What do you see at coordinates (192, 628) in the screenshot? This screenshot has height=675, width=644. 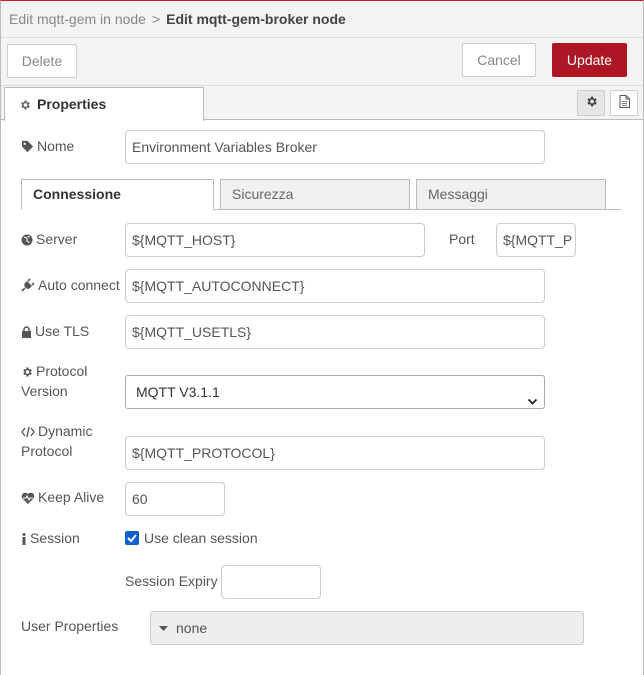 I see `user-properties-value: none` at bounding box center [192, 628].